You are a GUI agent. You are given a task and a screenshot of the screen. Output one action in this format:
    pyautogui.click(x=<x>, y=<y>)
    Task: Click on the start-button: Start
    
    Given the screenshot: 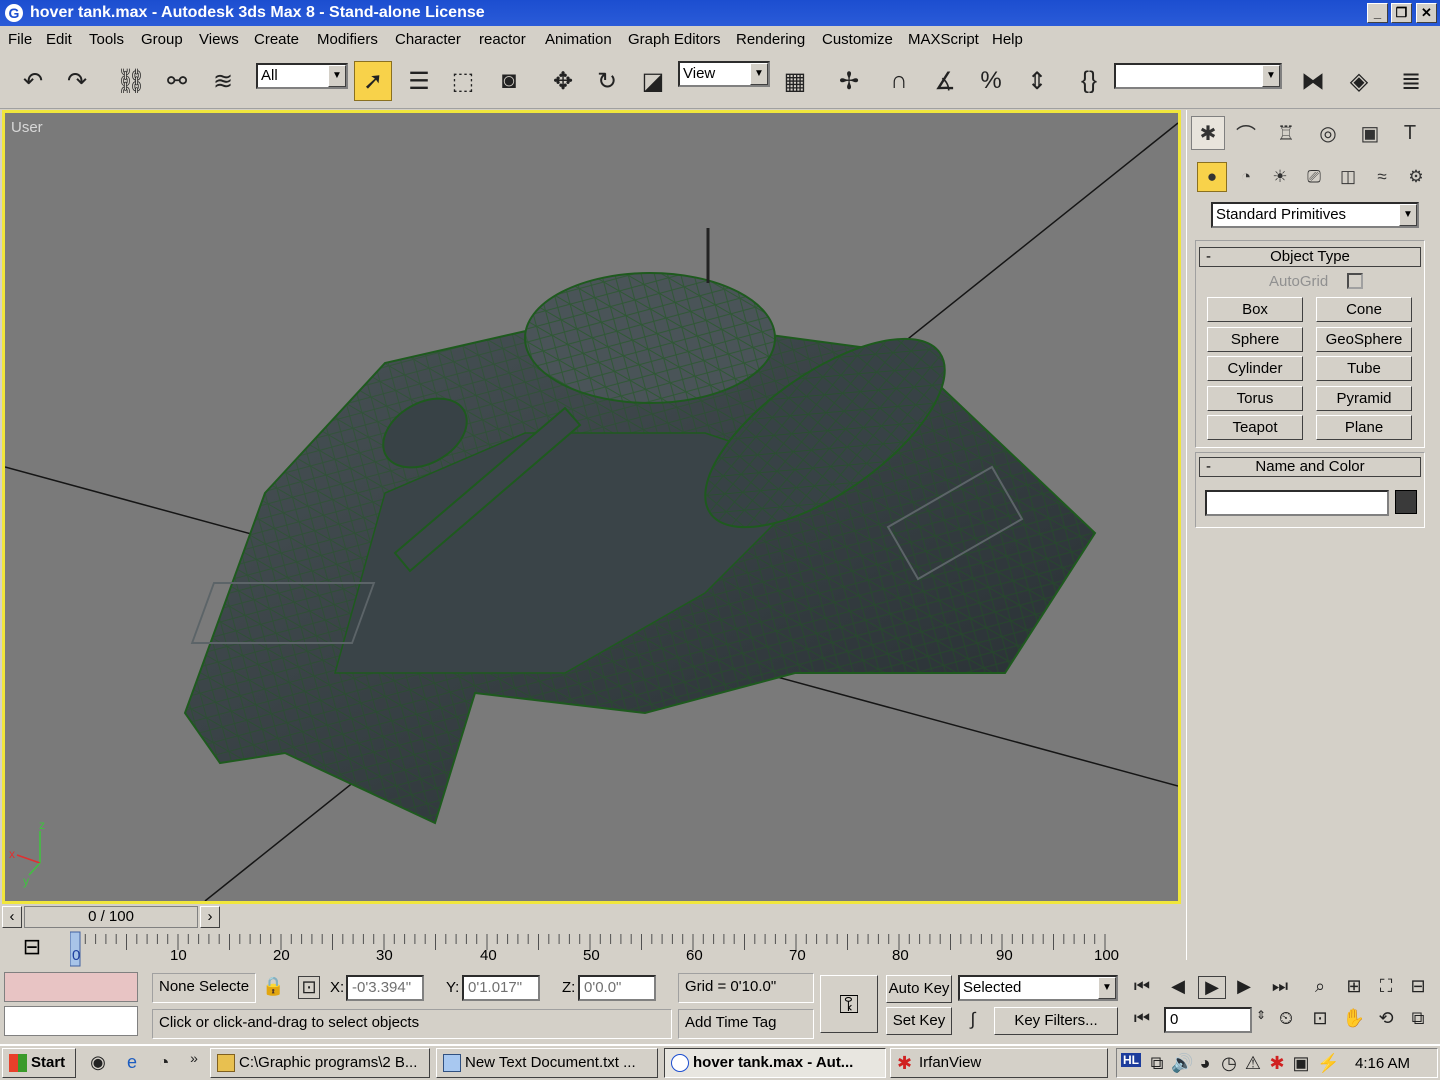 What is the action you would take?
    pyautogui.click(x=39, y=1063)
    